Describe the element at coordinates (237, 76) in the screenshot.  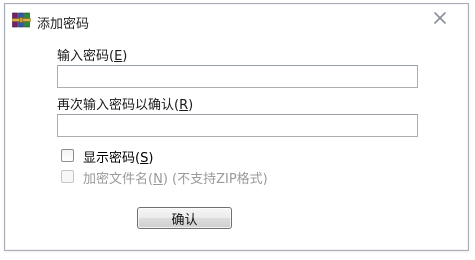
I see `password-input` at that location.